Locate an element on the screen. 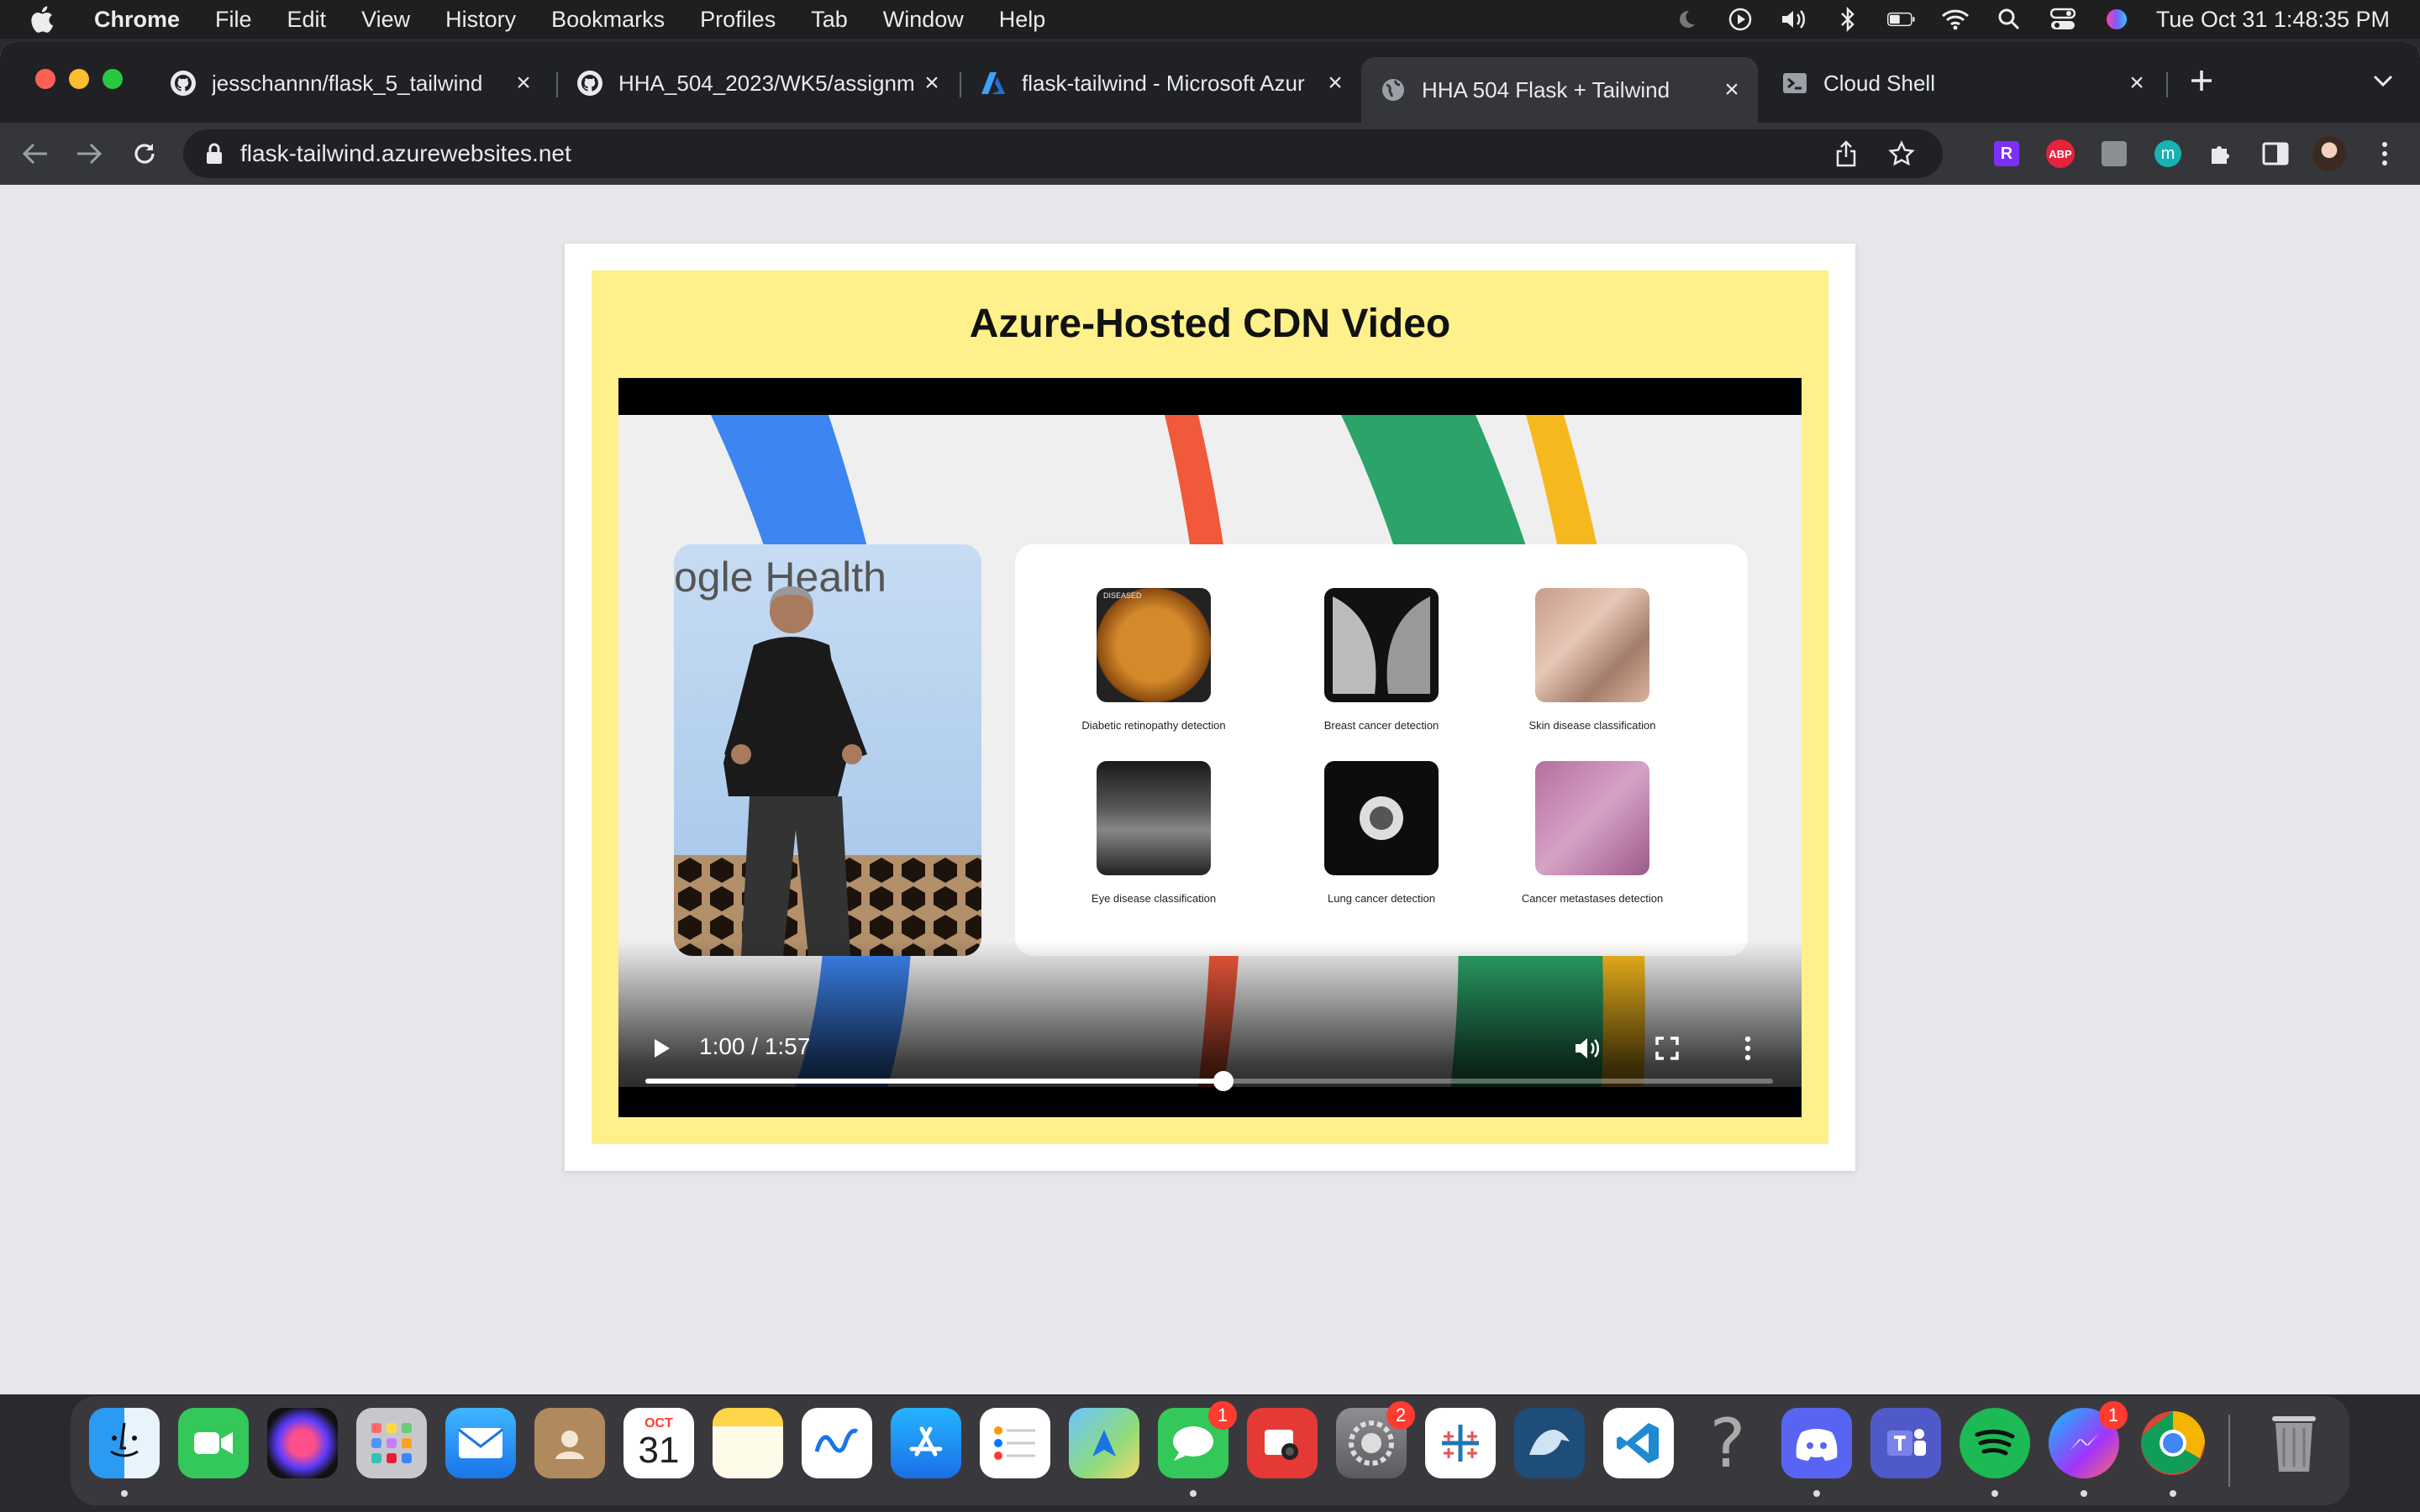  menu-app-name: Chrome is located at coordinates (137, 20).